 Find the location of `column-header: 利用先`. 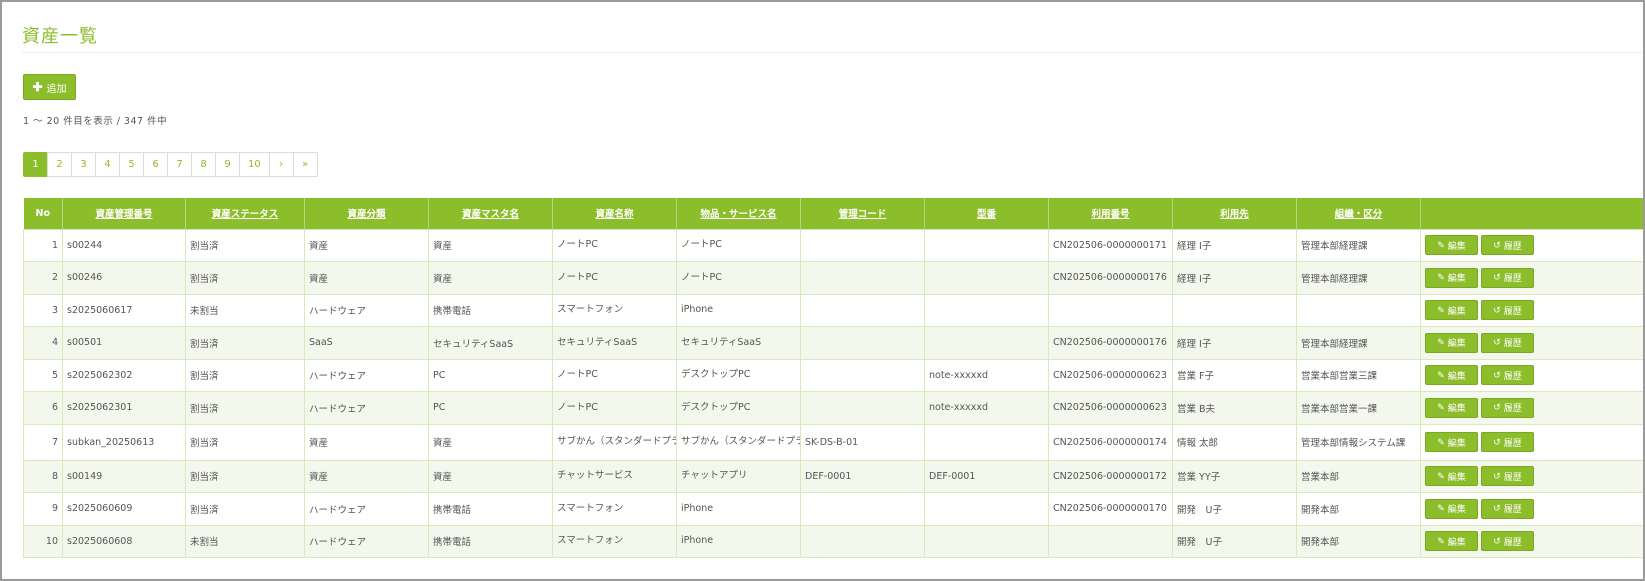

column-header: 利用先 is located at coordinates (1234, 213).